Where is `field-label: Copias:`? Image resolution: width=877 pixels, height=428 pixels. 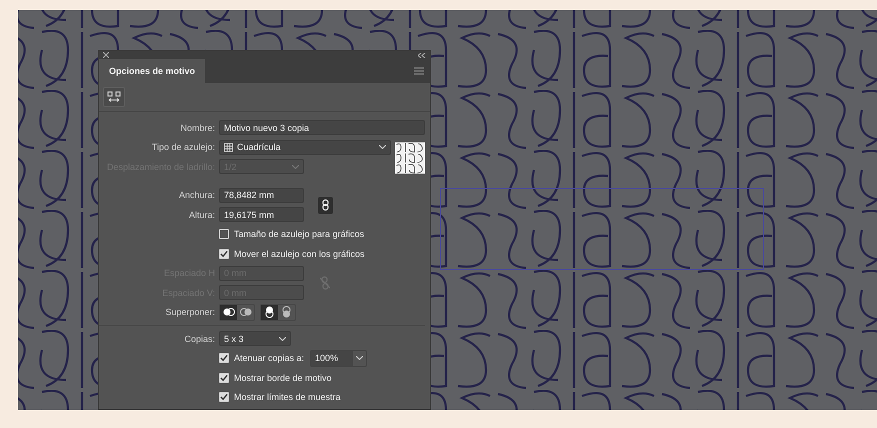
field-label: Copias: is located at coordinates (199, 339).